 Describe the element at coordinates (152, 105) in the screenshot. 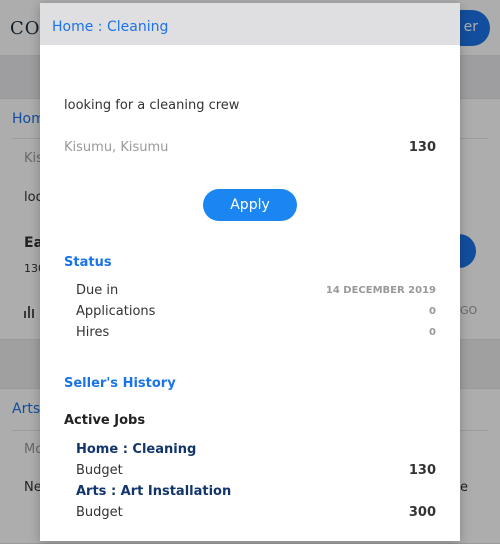

I see `job-description: looking for a cleaning crew` at that location.